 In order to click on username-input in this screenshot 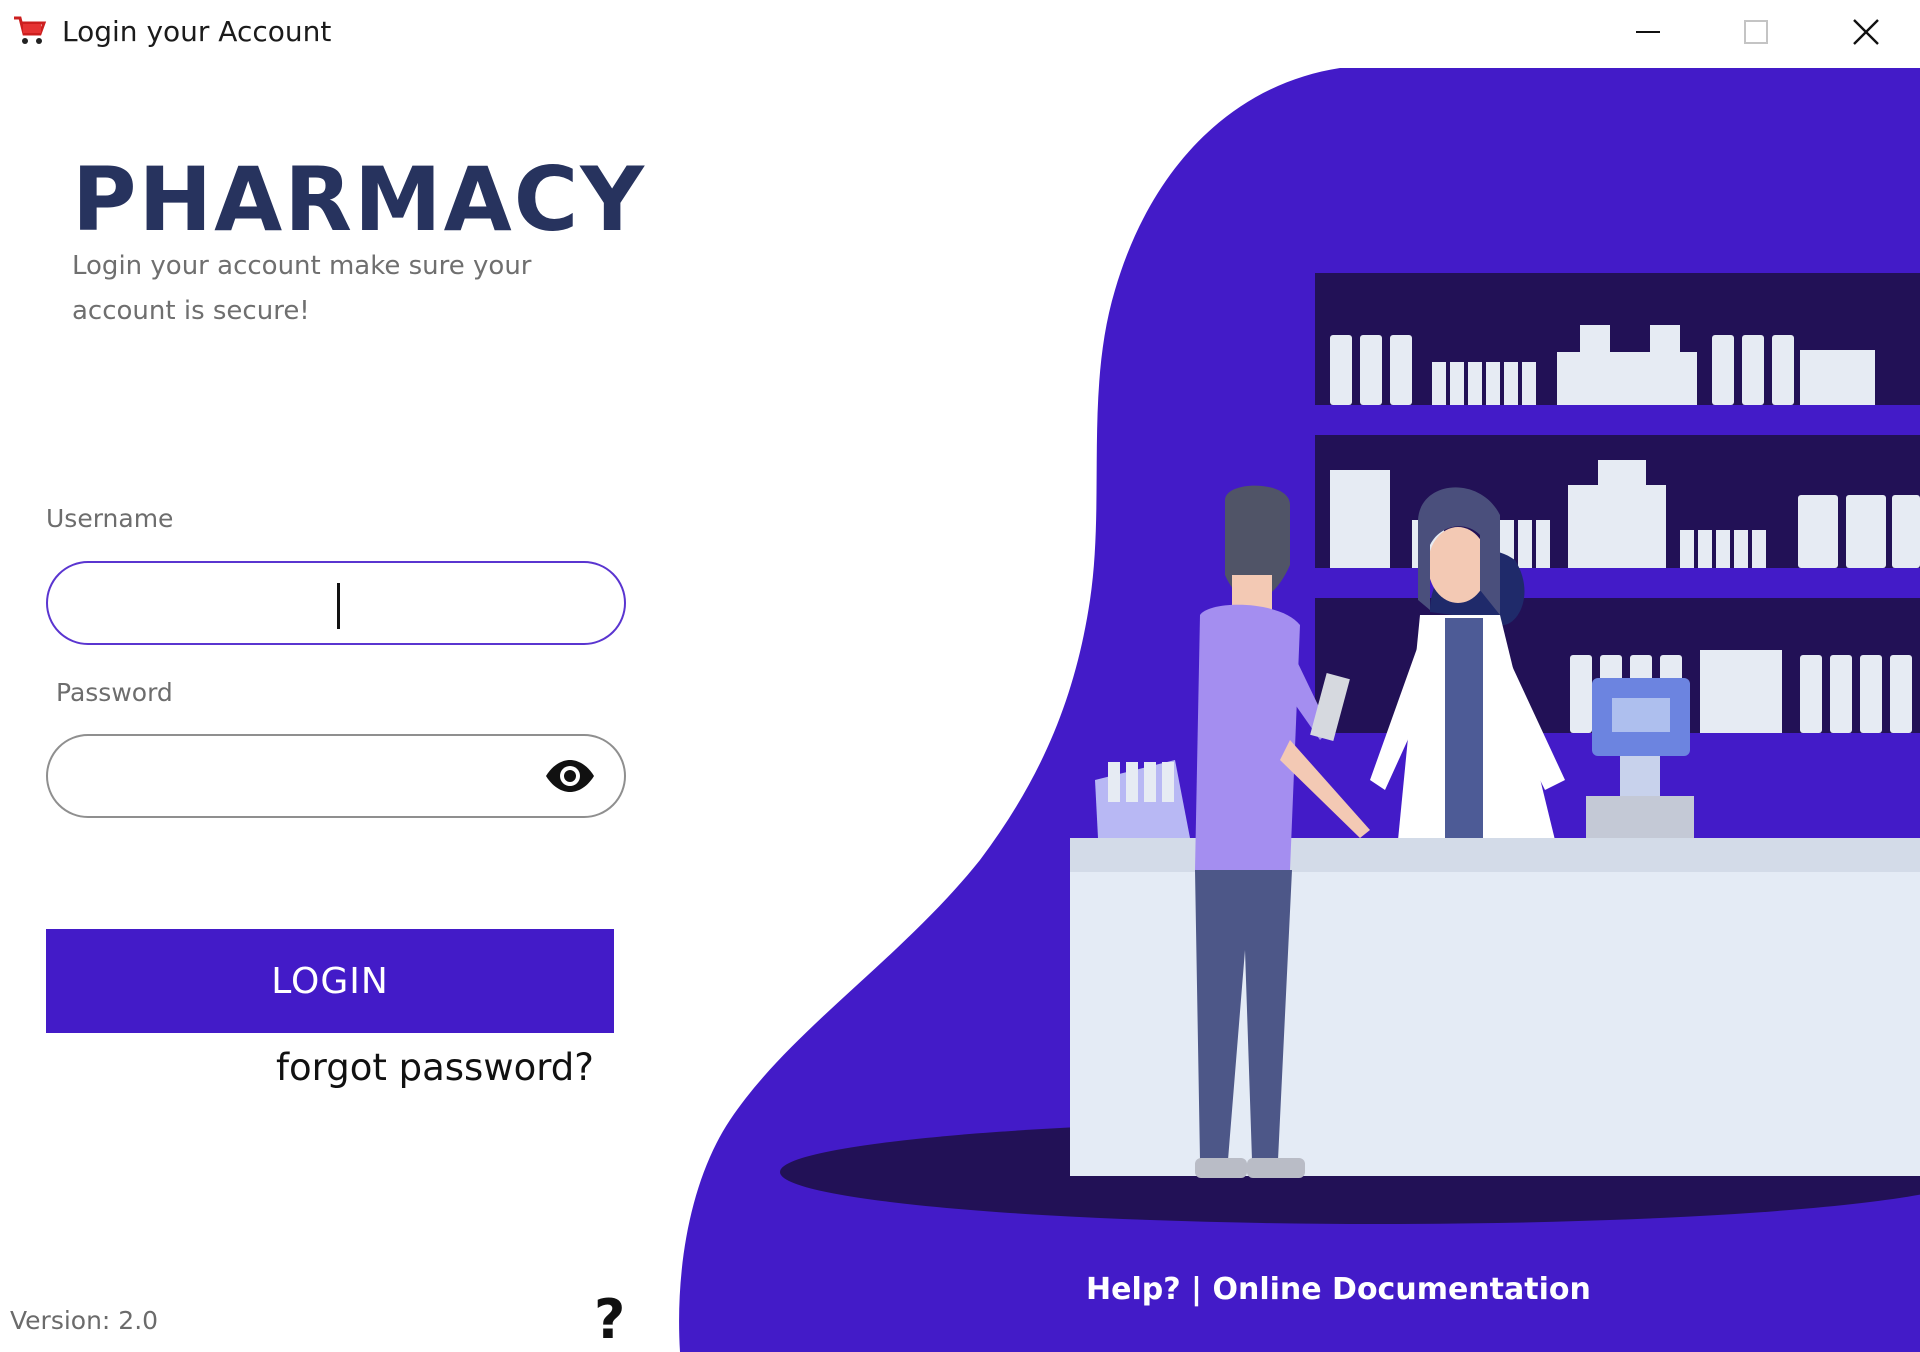, I will do `click(315, 604)`.